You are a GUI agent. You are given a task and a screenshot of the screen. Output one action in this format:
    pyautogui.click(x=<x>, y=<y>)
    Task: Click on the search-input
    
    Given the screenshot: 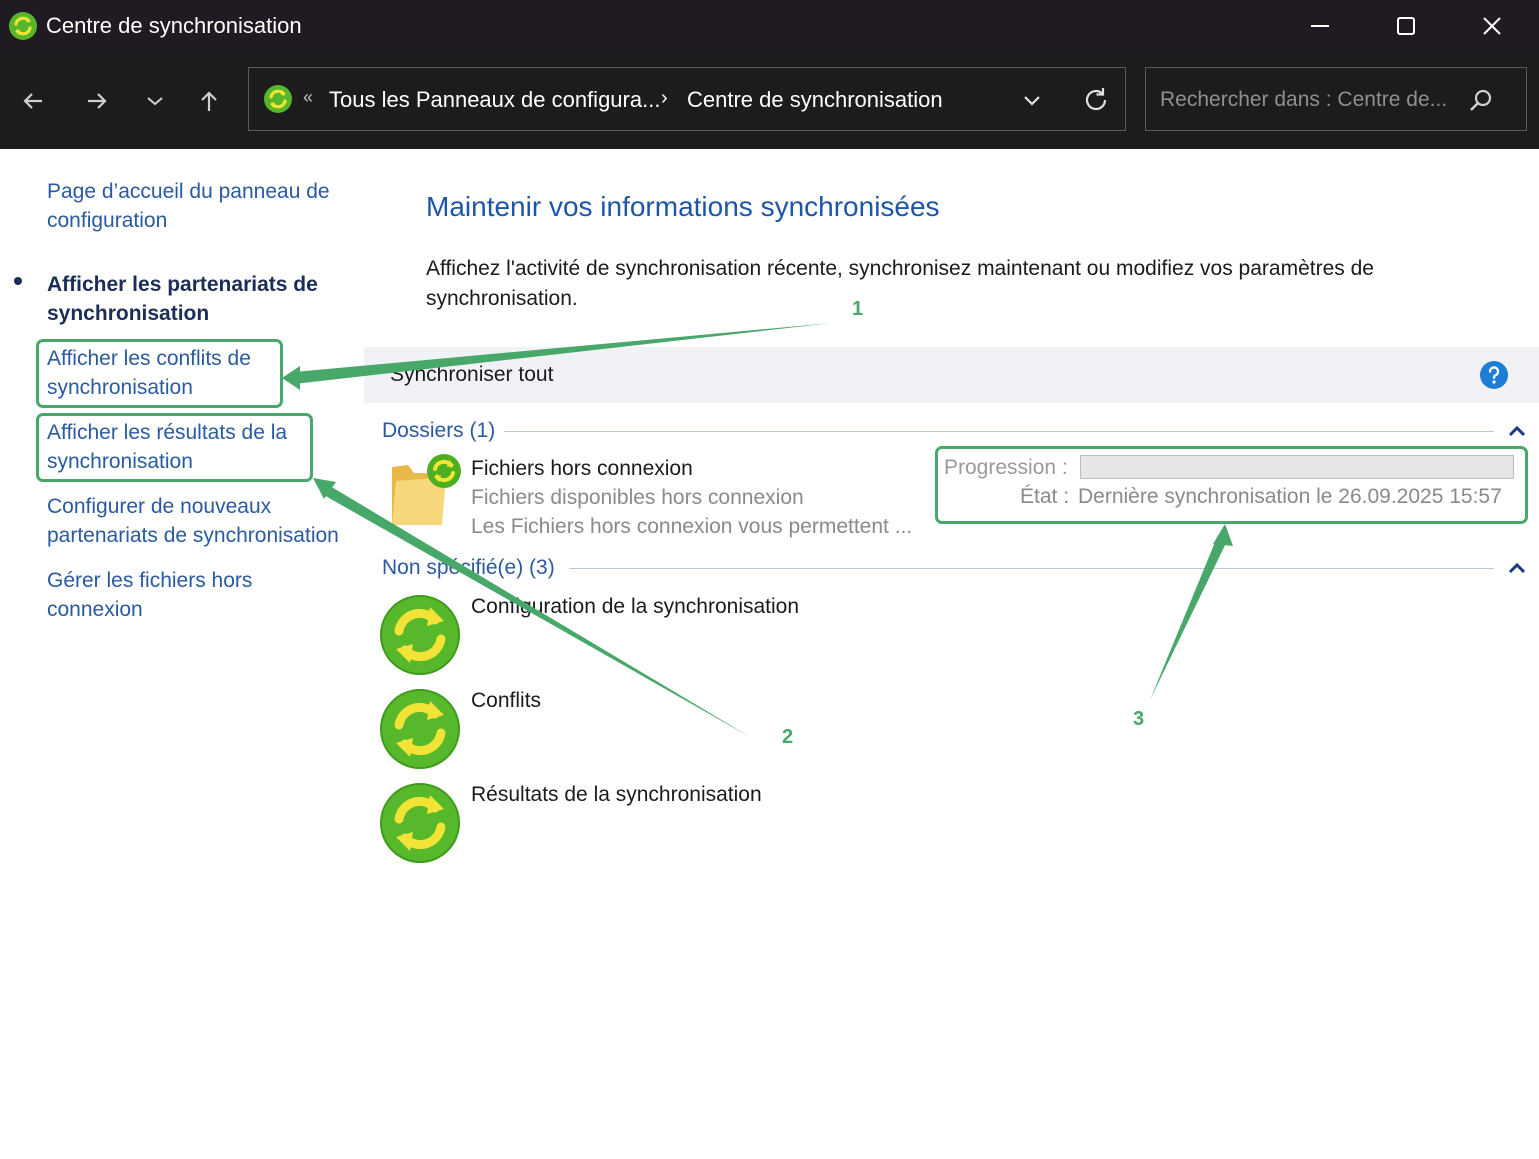 What is the action you would take?
    pyautogui.click(x=1310, y=100)
    